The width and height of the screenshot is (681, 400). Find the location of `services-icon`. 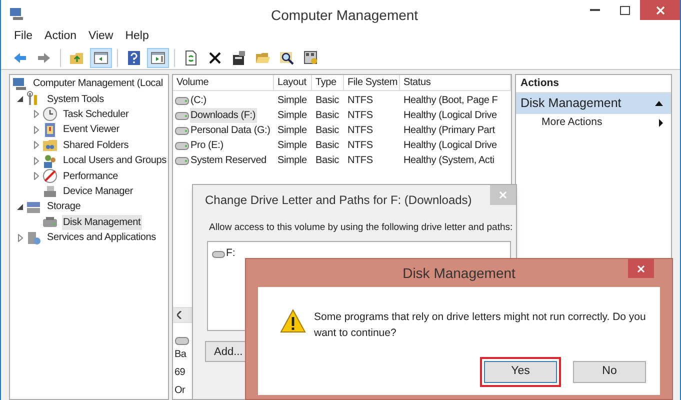

services-icon is located at coordinates (34, 238).